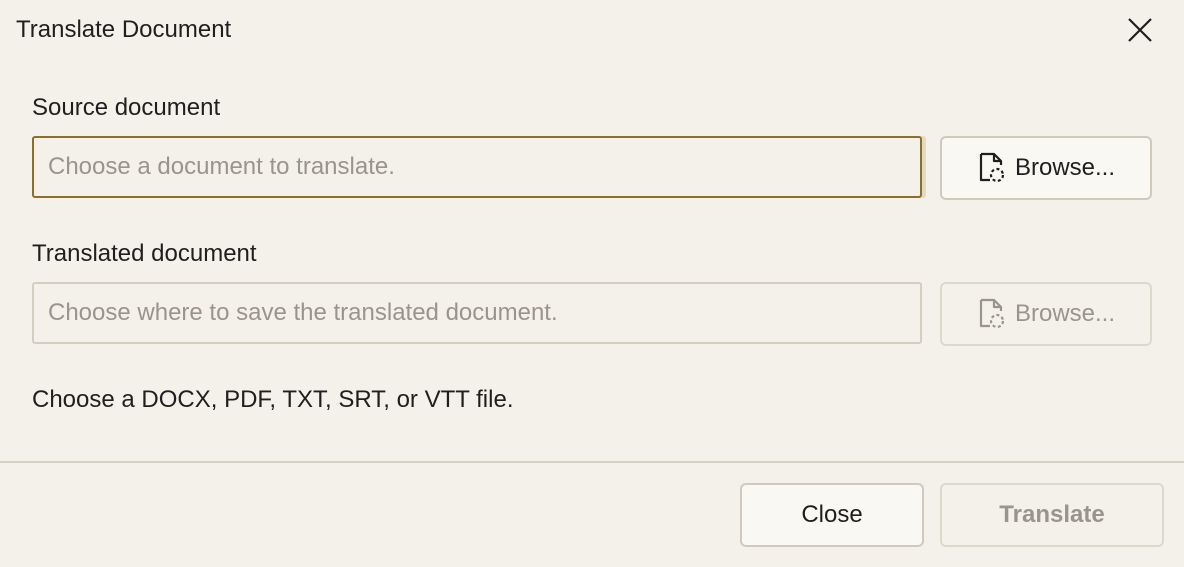  I want to click on close-dialog-button, so click(1140, 30).